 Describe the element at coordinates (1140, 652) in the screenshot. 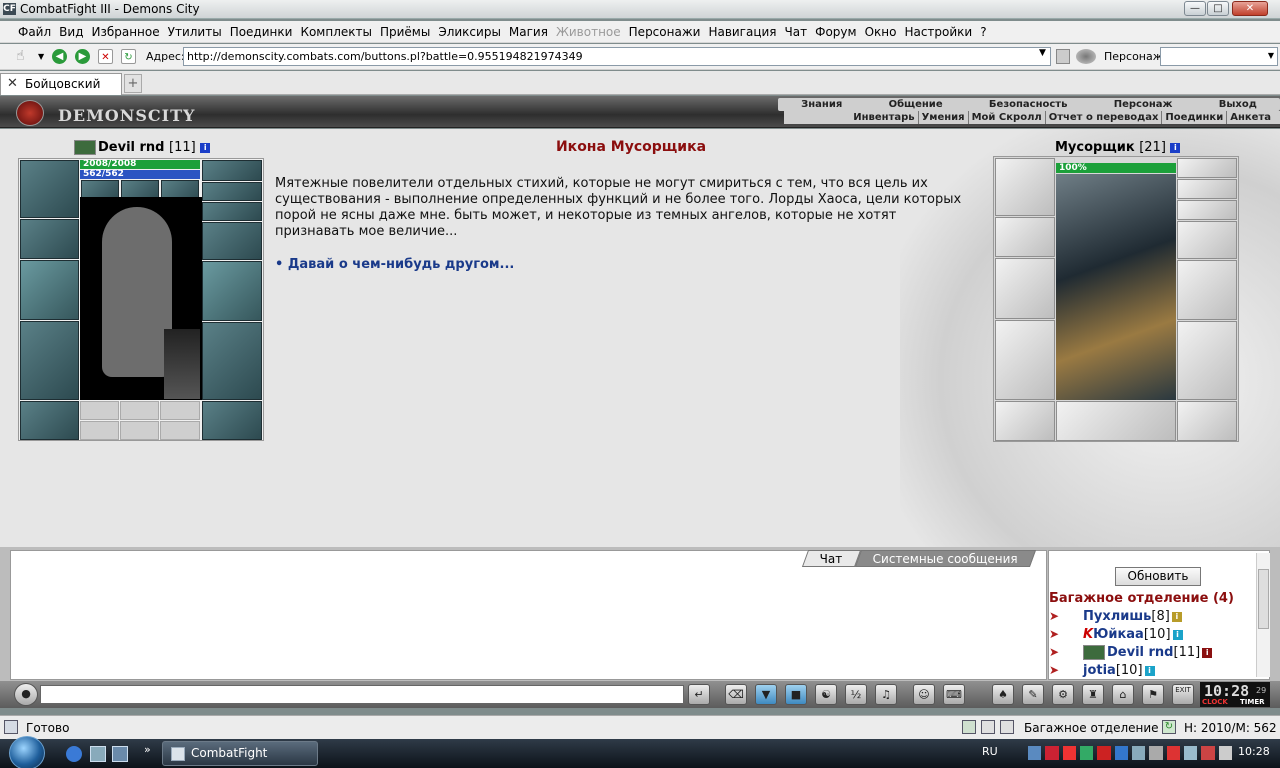

I see `roster-name: Devil rnd` at that location.